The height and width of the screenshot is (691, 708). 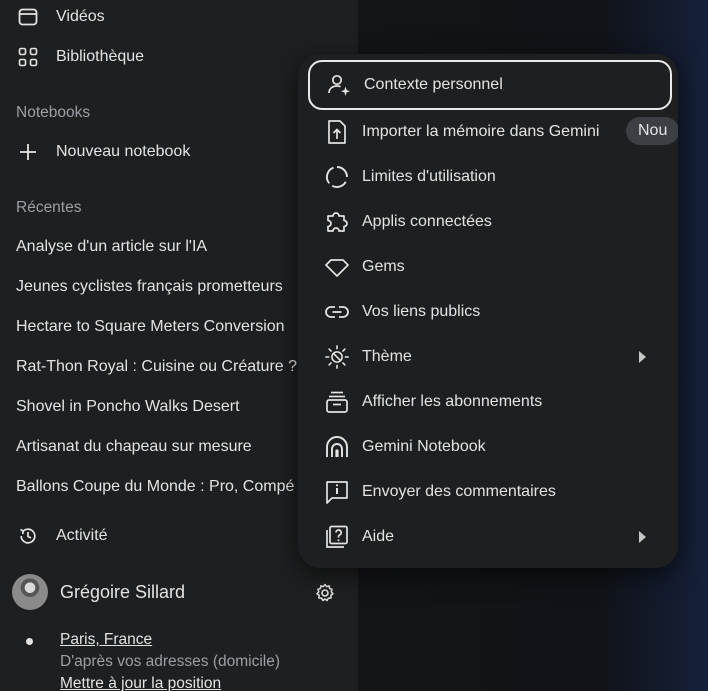 I want to click on video-icon, so click(x=28, y=17).